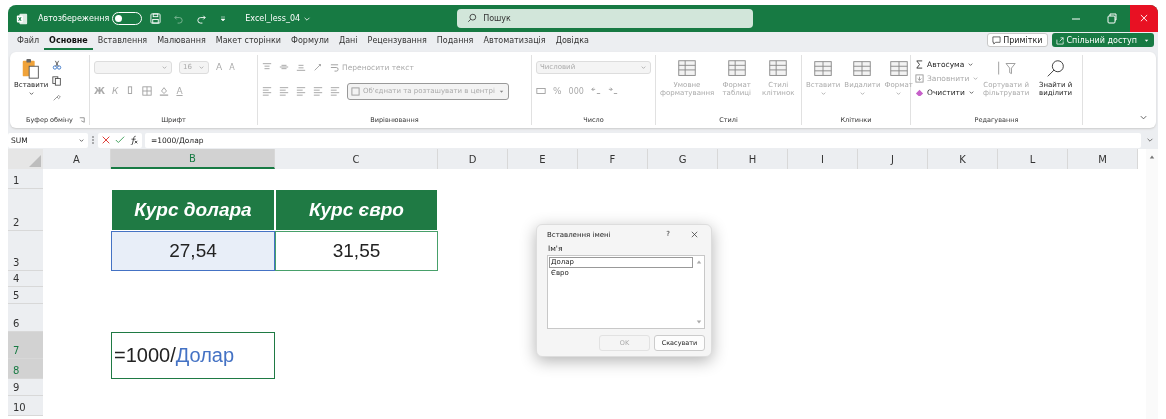  Describe the element at coordinates (514, 41) in the screenshot. I see `ribbon-tab: Автоматизація` at that location.